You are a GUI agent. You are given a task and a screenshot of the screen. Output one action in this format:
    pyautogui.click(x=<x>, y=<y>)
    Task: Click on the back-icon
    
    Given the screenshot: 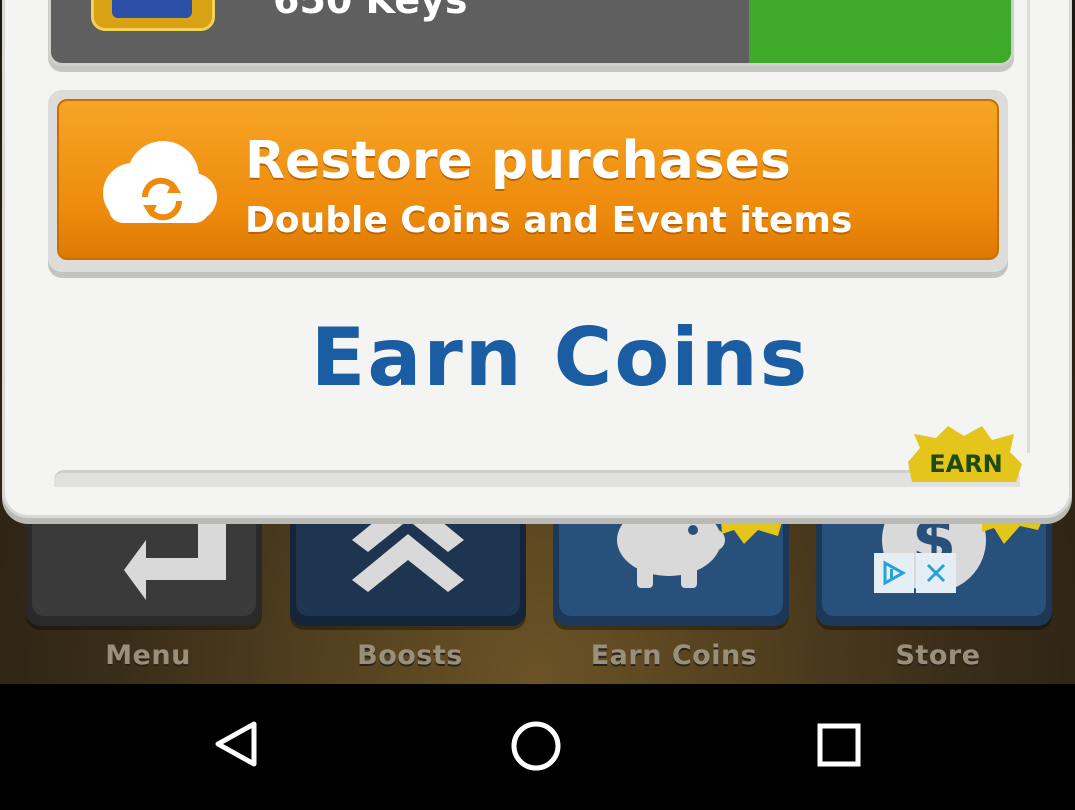 What is the action you would take?
    pyautogui.click(x=236, y=744)
    